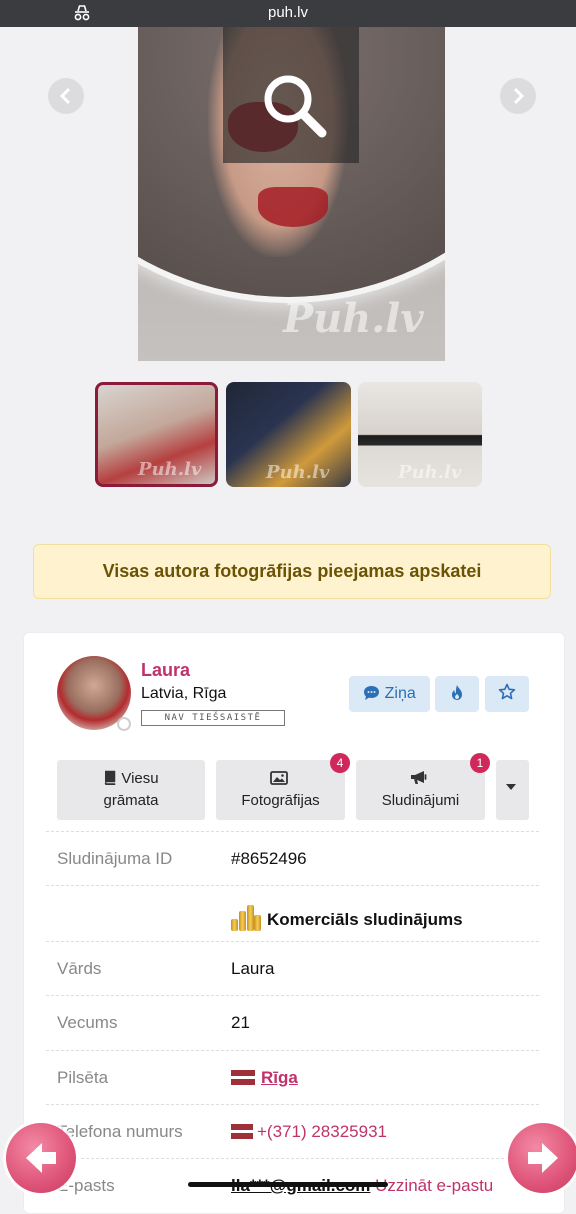 The image size is (576, 1214). I want to click on detail-row-phone: Telefona numurs +(371) 28325931, so click(292, 1131).